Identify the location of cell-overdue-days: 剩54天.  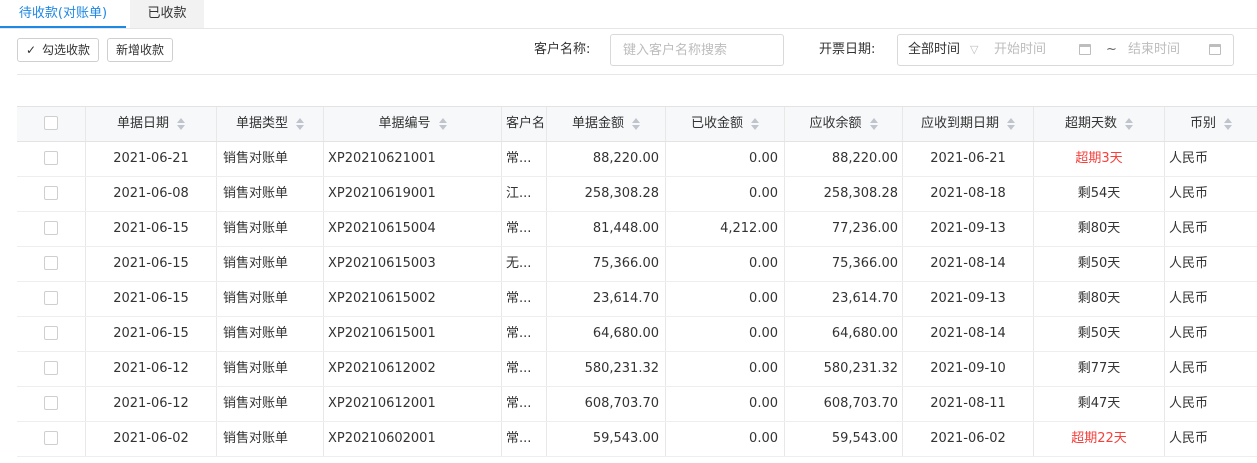
(1099, 194).